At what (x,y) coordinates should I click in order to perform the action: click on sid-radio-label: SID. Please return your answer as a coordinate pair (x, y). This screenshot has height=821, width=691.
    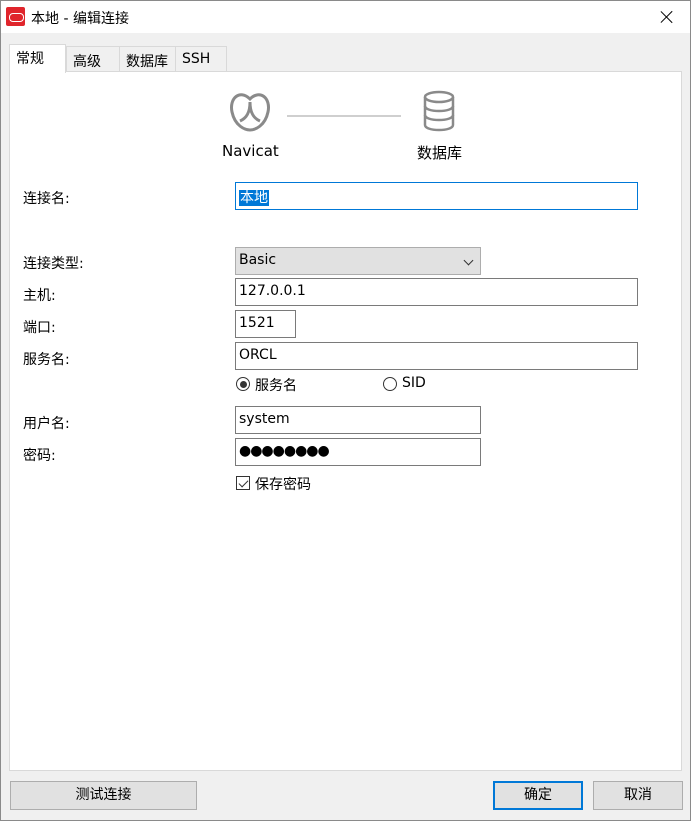
    Looking at the image, I should click on (414, 383).